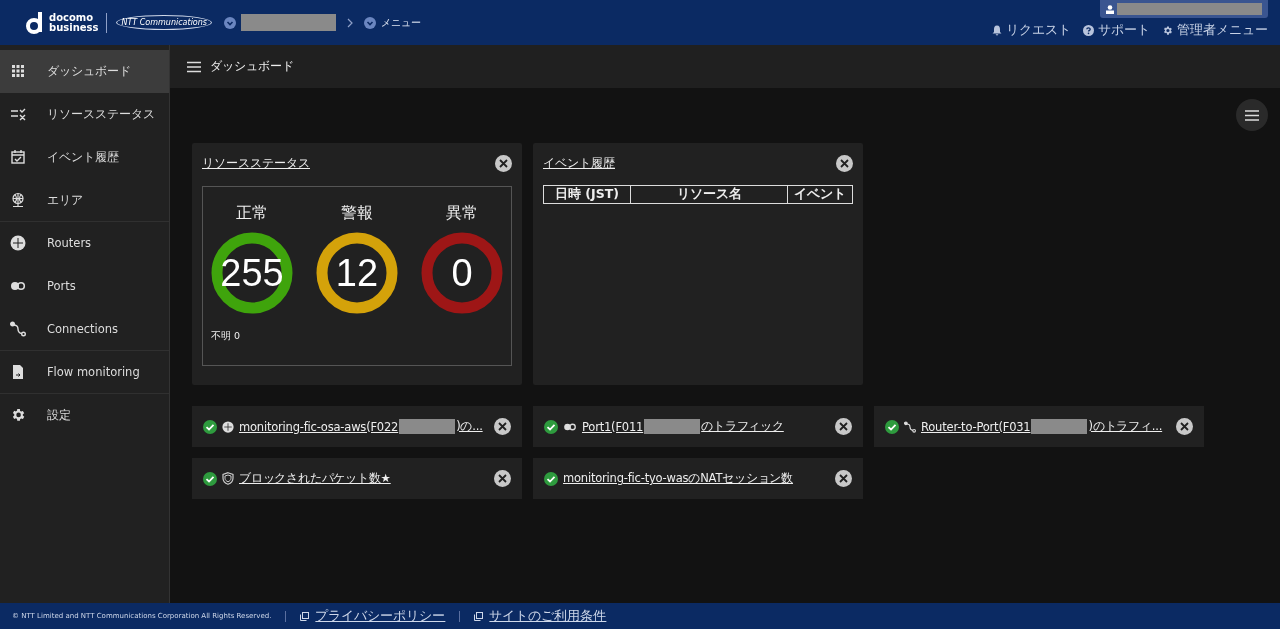  What do you see at coordinates (1116, 30) in the screenshot?
I see `header-link: サポート` at bounding box center [1116, 30].